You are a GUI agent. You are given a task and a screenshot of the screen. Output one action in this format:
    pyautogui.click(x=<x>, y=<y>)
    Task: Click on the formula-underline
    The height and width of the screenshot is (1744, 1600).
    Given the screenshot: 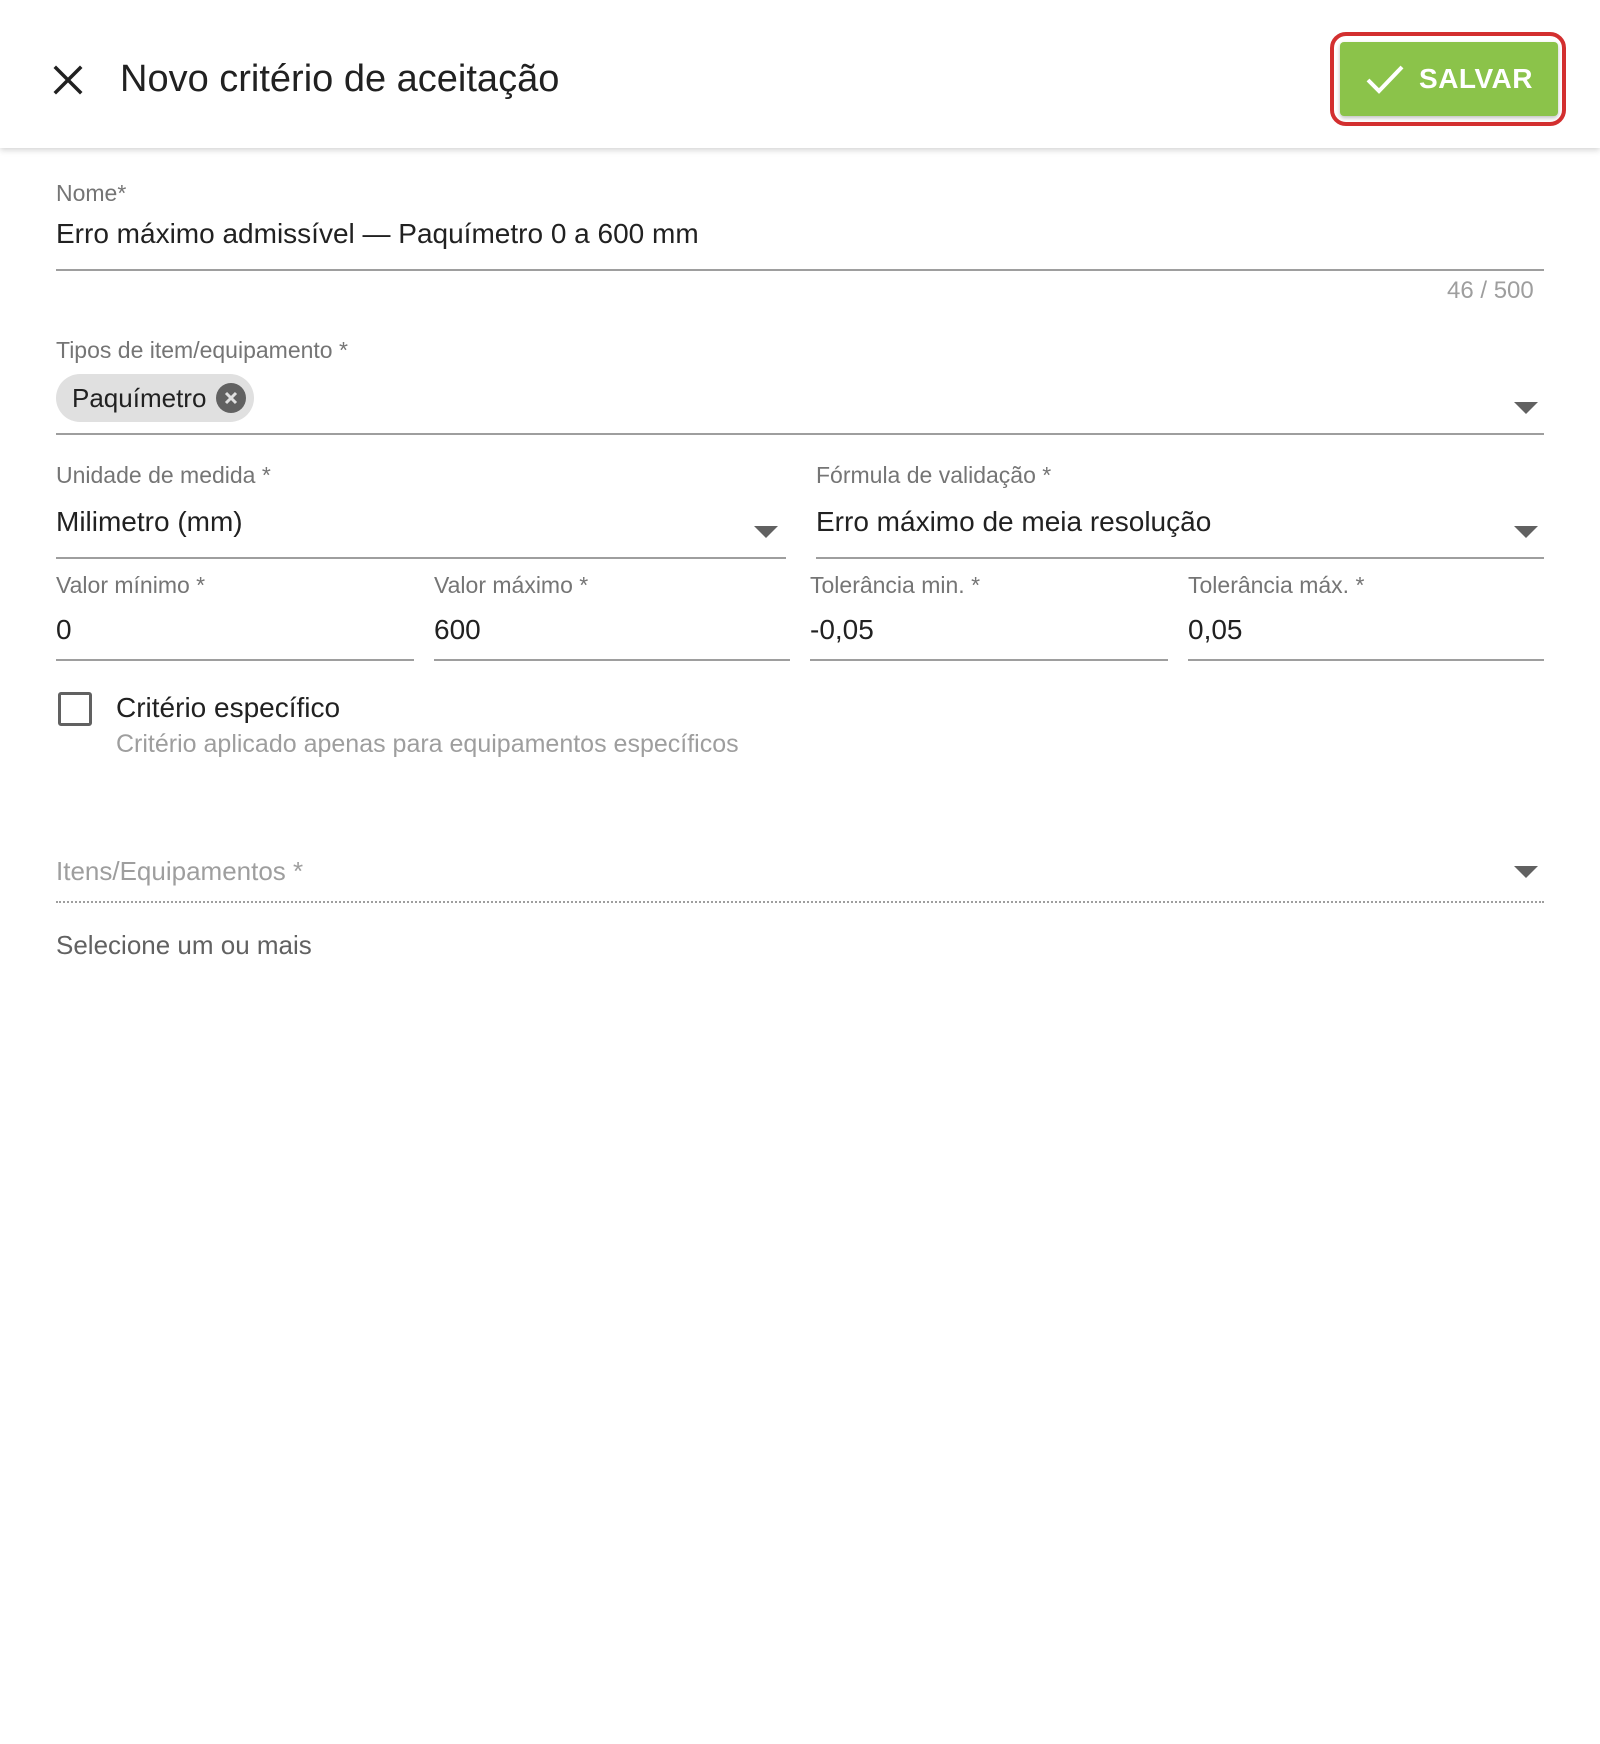 What is the action you would take?
    pyautogui.click(x=1180, y=558)
    